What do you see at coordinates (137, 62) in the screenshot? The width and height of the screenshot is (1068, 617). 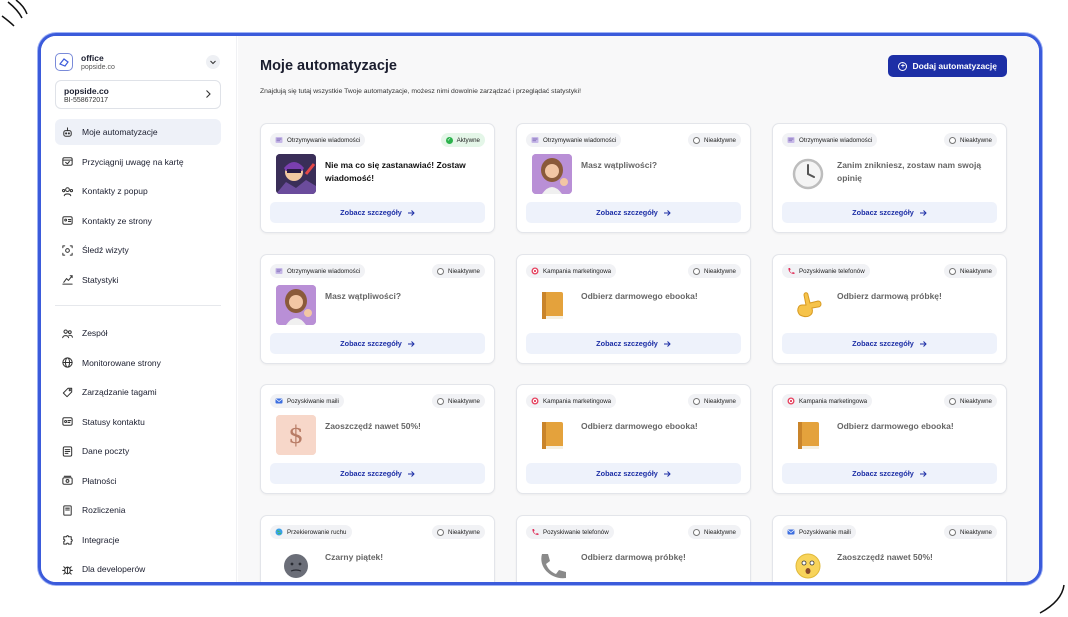 I see `org-switcher: office popside.co` at bounding box center [137, 62].